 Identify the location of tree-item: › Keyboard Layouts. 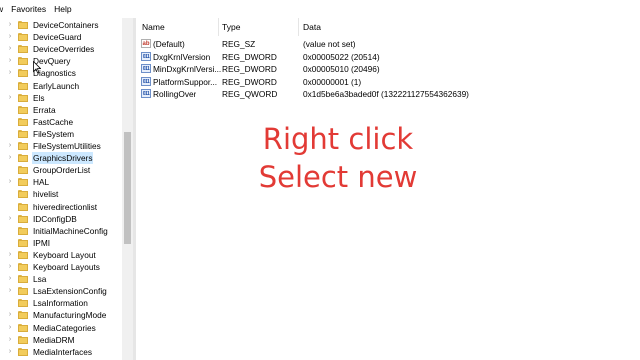
(61, 267).